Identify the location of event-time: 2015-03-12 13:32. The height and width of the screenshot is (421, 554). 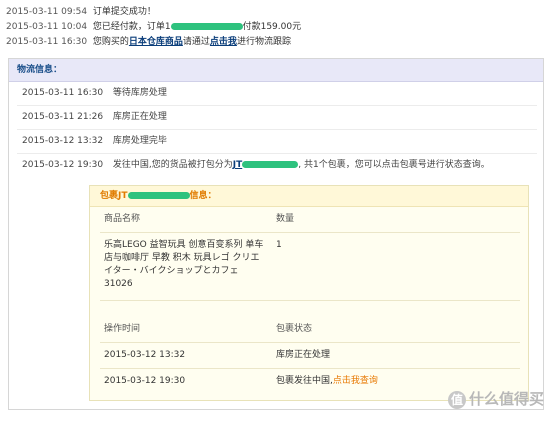
(145, 355).